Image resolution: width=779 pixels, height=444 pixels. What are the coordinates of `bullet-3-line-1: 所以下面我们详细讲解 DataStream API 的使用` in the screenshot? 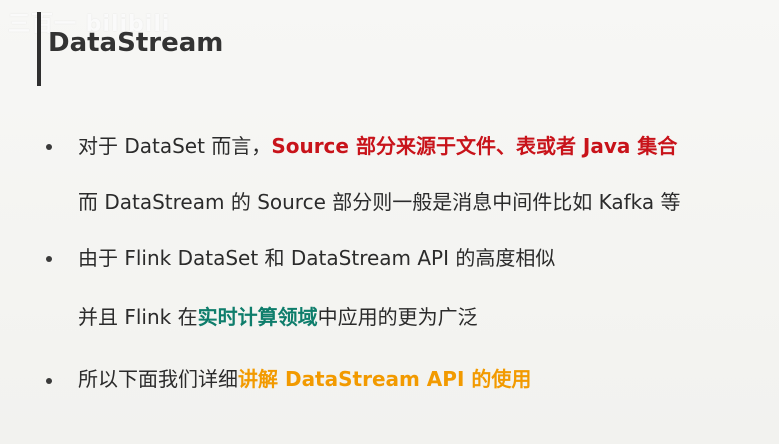 It's located at (304, 379).